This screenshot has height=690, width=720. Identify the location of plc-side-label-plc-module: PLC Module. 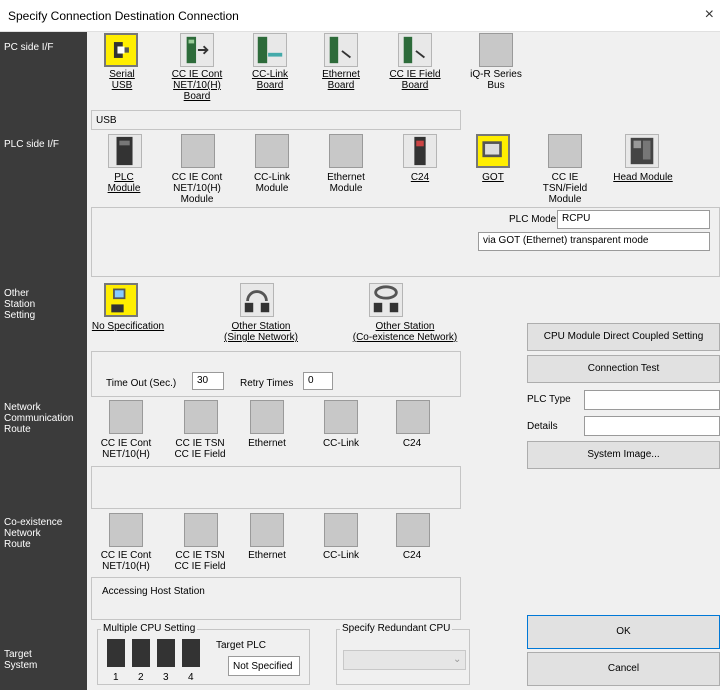
(124, 183).